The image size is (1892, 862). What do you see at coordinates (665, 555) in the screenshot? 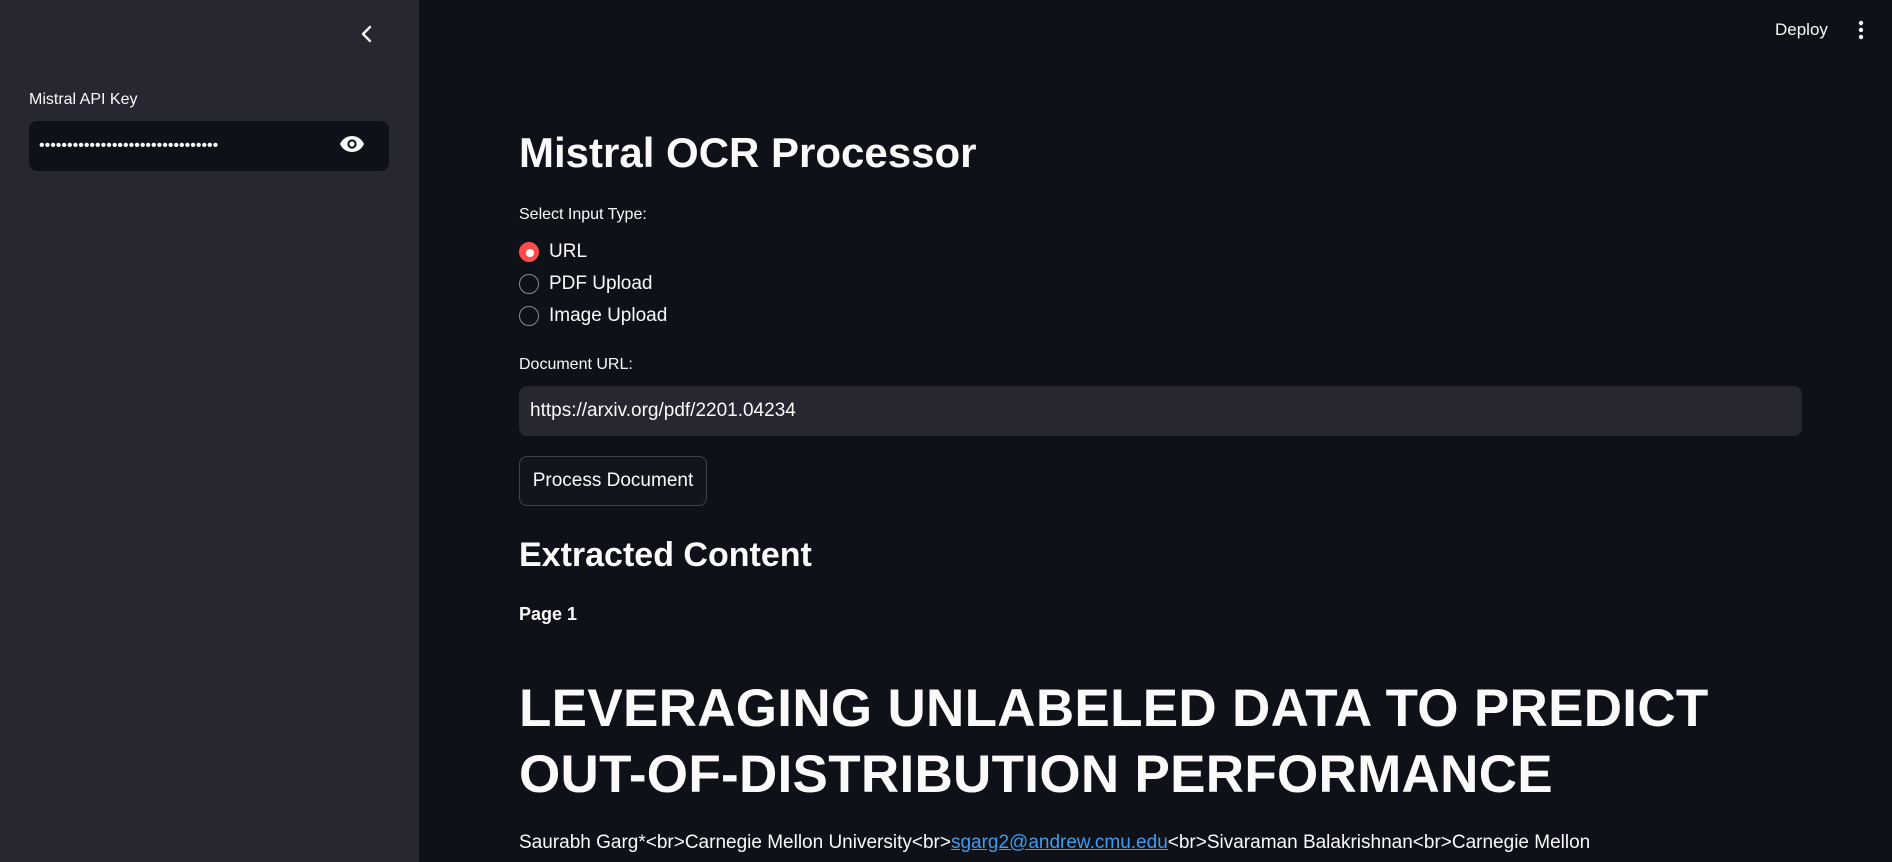
I see `extracted-content-heading: Extracted Content` at bounding box center [665, 555].